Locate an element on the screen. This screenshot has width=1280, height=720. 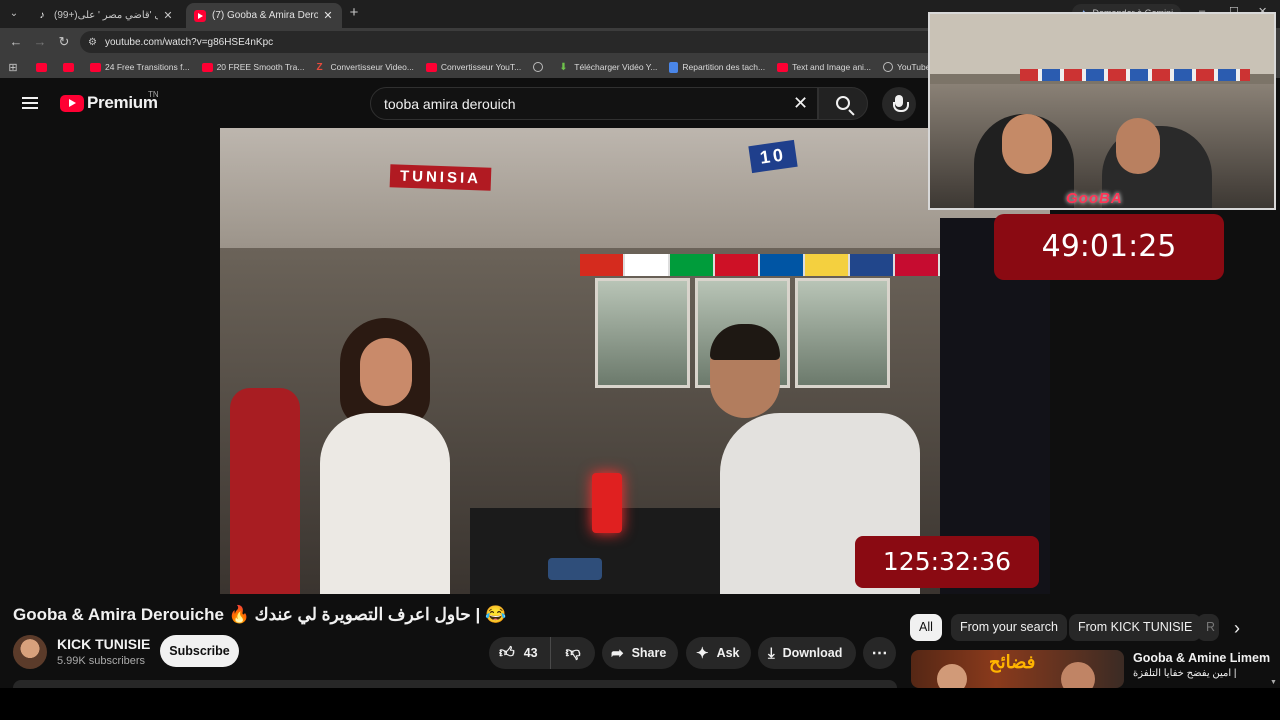
tab-title: (7) Gooba & Amira Derouiche is located at coordinates (265, 15).